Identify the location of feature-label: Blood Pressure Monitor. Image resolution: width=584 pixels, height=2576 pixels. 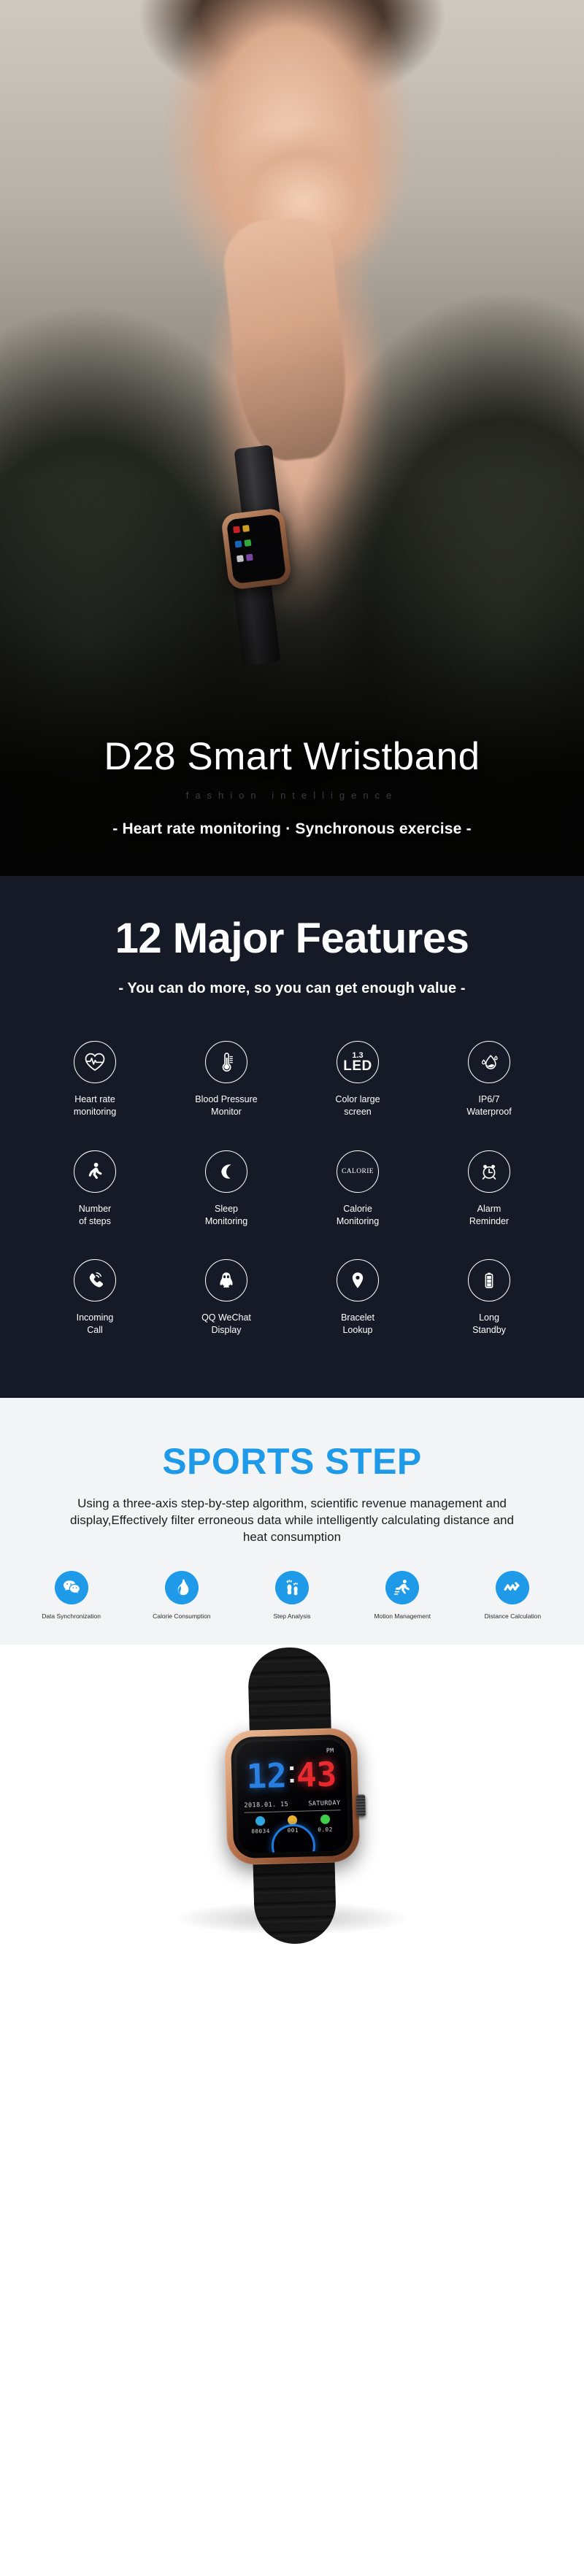
(226, 1105).